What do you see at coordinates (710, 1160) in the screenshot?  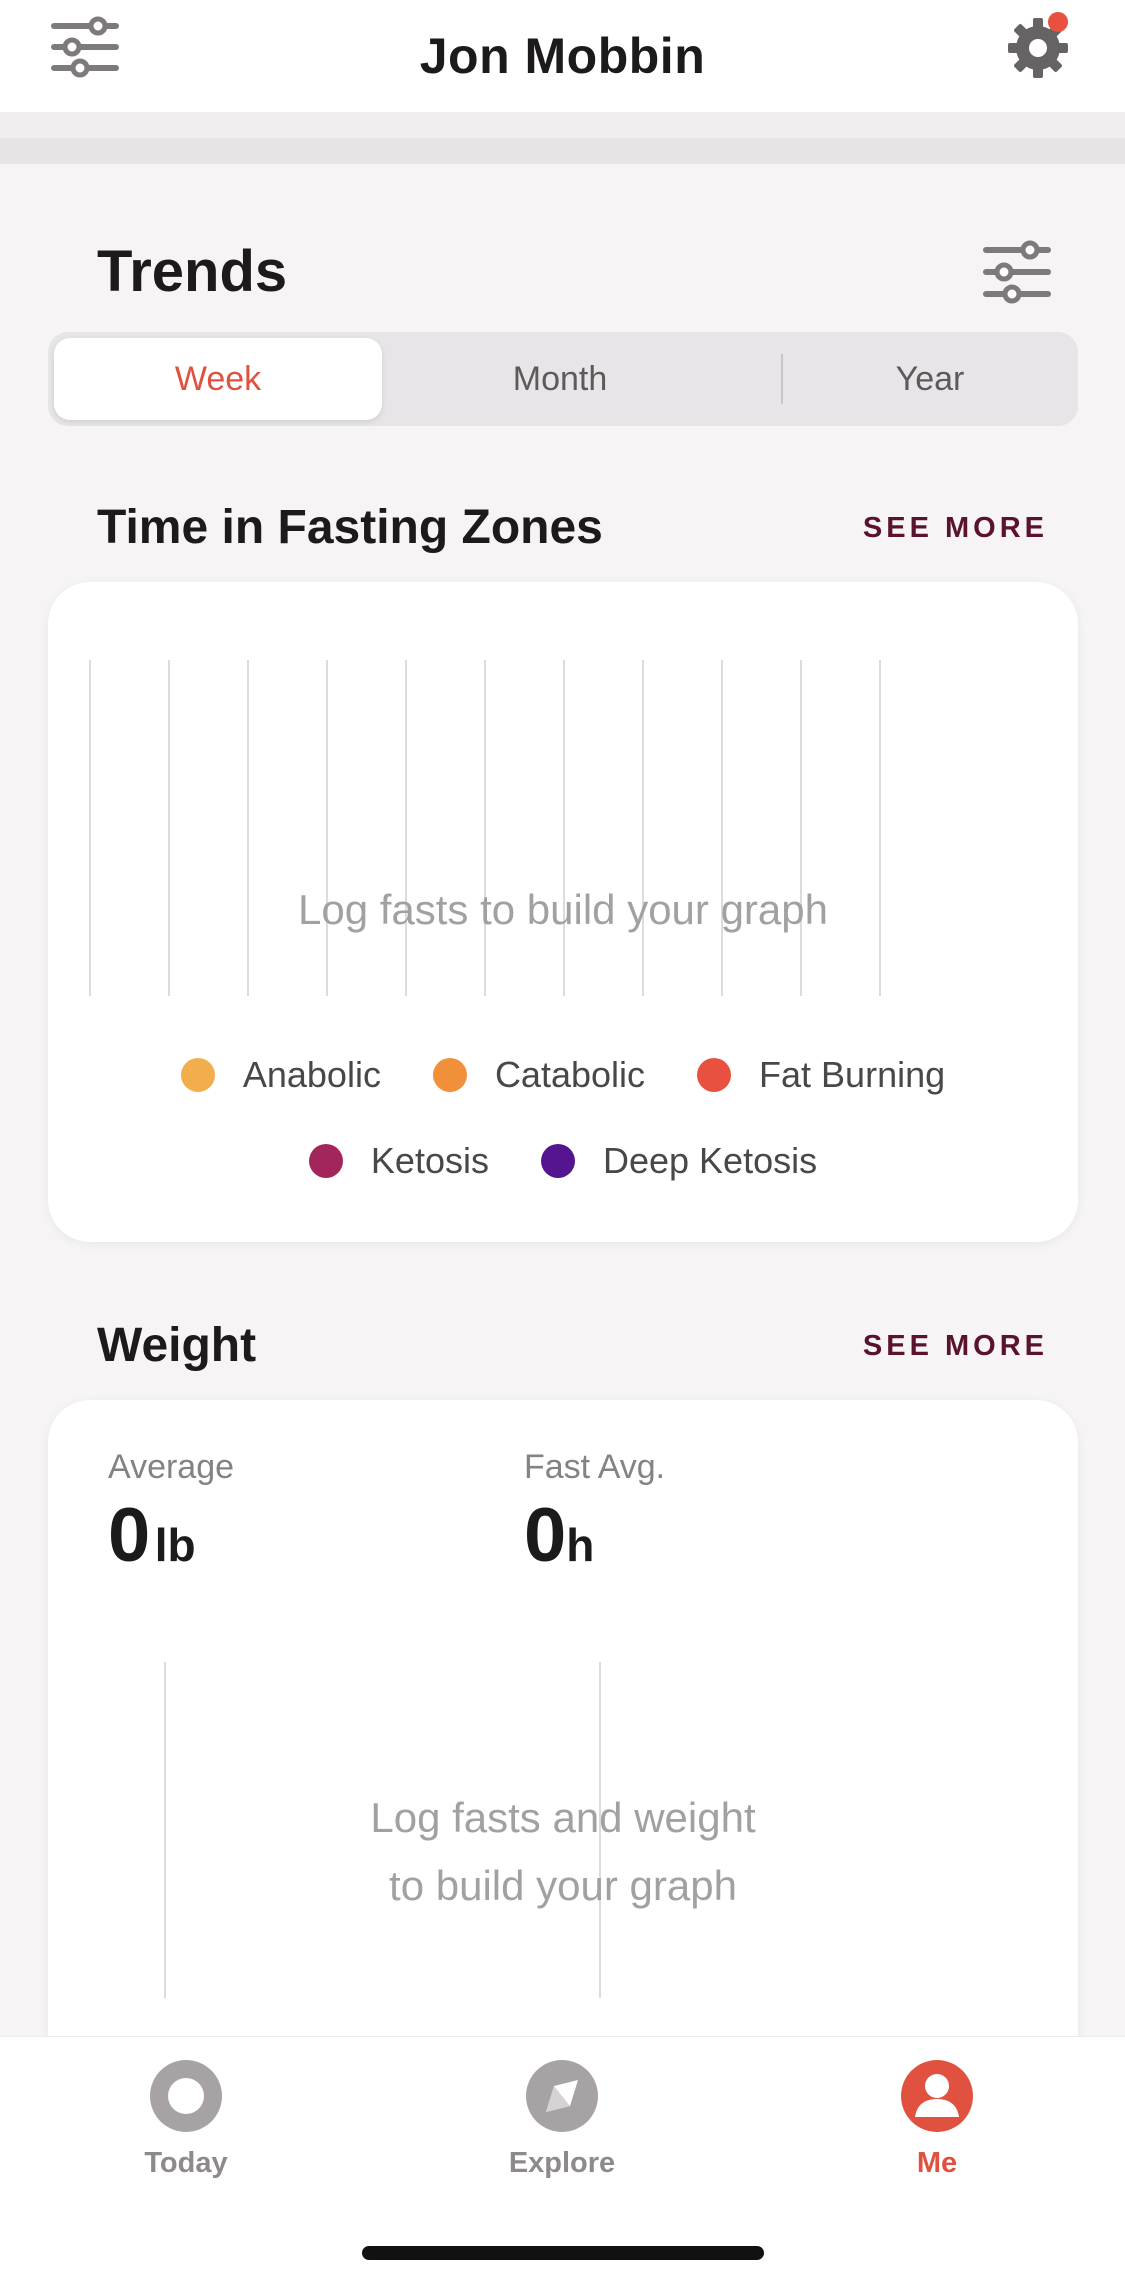 I see `legend-label: Deep Ketosis` at bounding box center [710, 1160].